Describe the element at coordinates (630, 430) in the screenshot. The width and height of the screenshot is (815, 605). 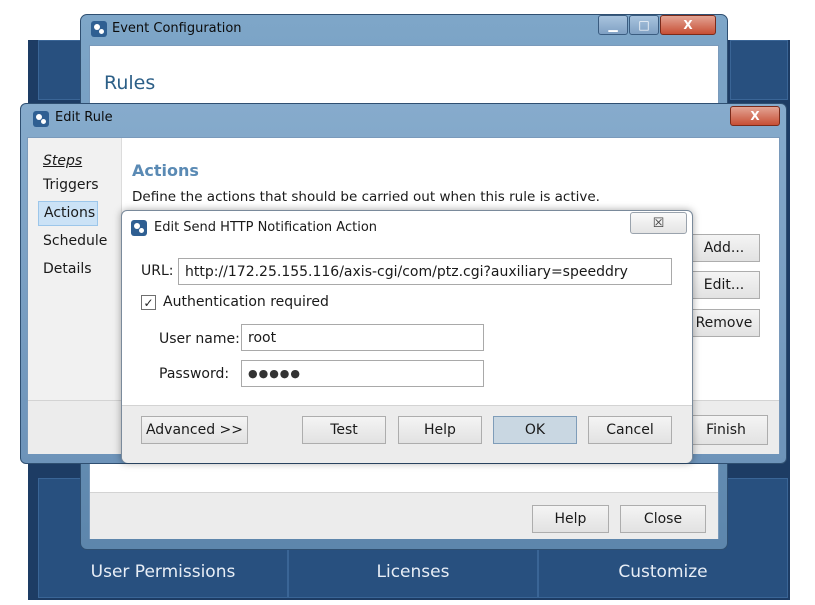
I see `cancel-button: Cancel` at that location.